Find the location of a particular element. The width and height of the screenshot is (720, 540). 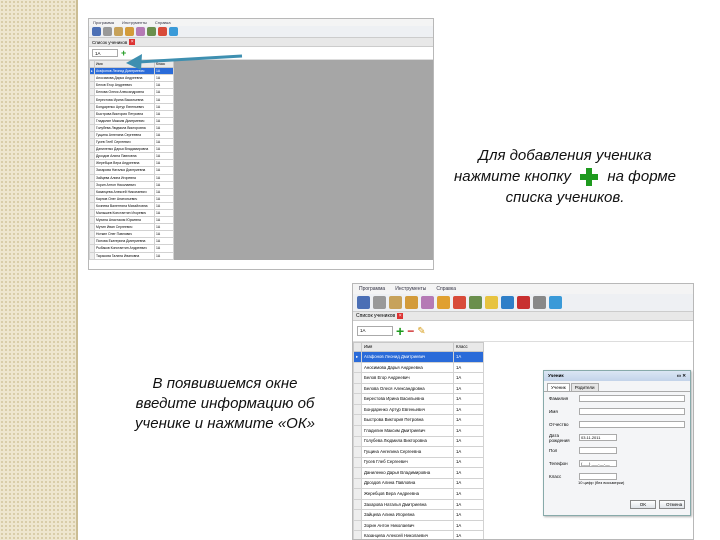

table-row: Голубева Людмила Викторовна 1А is located at coordinates (131, 127).